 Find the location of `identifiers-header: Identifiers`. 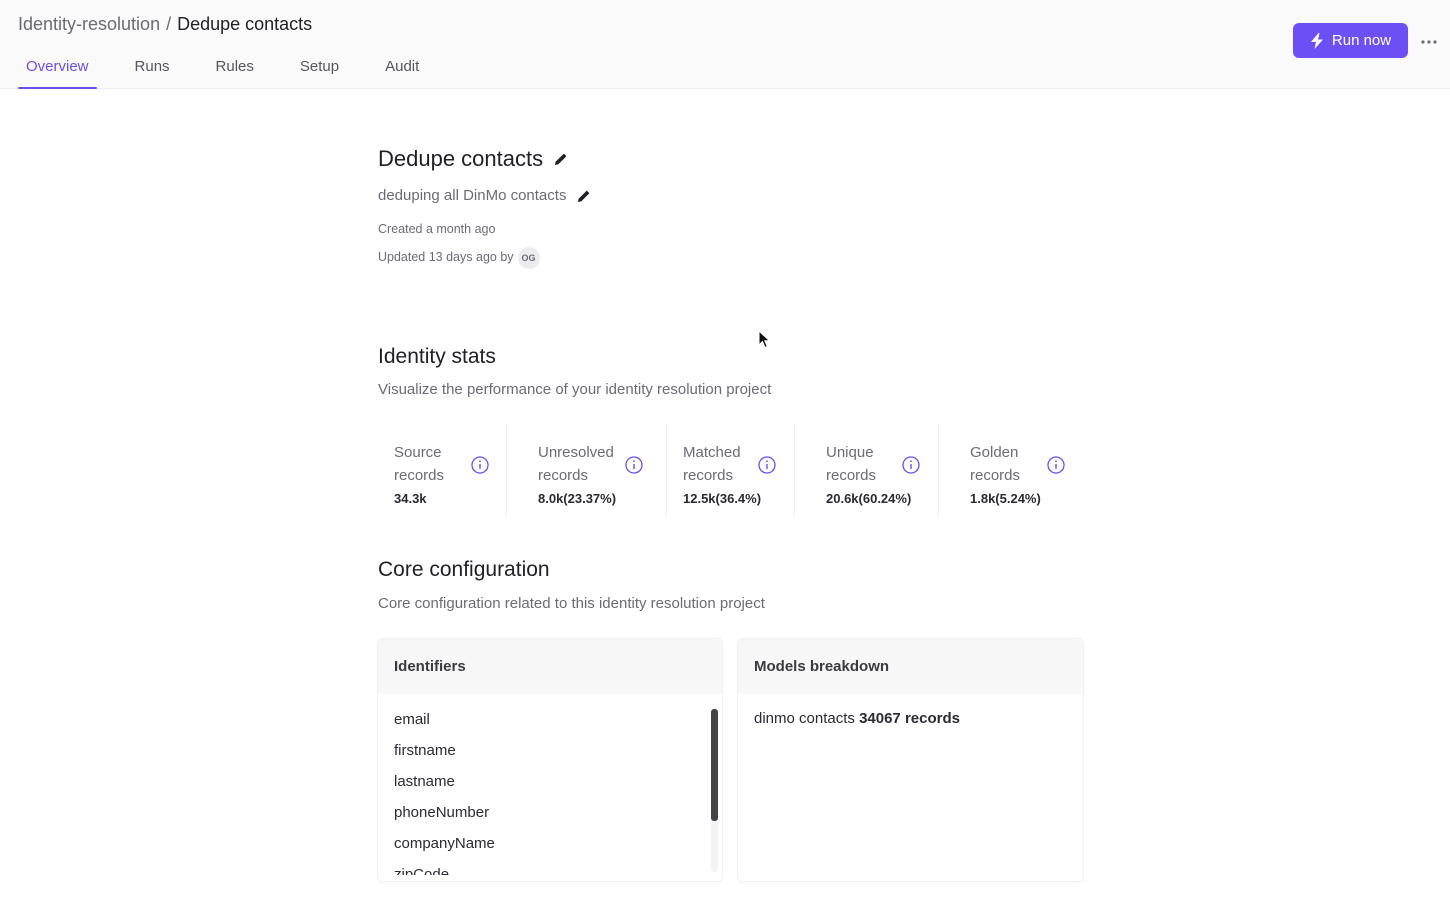

identifiers-header: Identifiers is located at coordinates (550, 666).